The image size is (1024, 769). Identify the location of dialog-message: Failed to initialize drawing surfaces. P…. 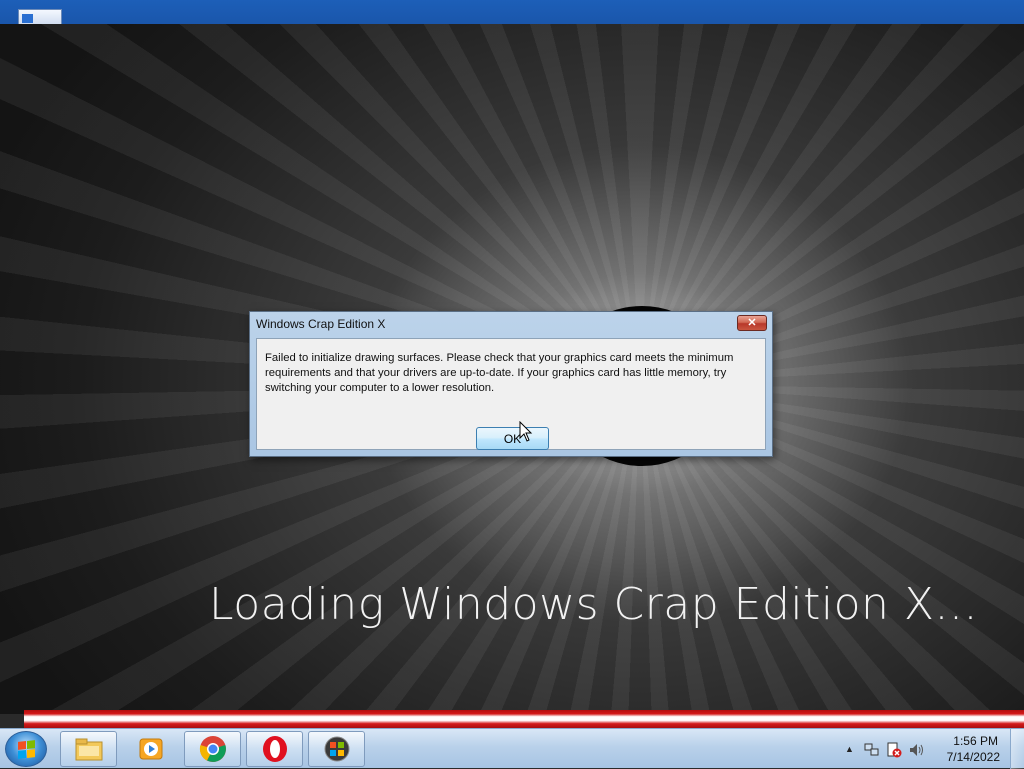
(499, 373).